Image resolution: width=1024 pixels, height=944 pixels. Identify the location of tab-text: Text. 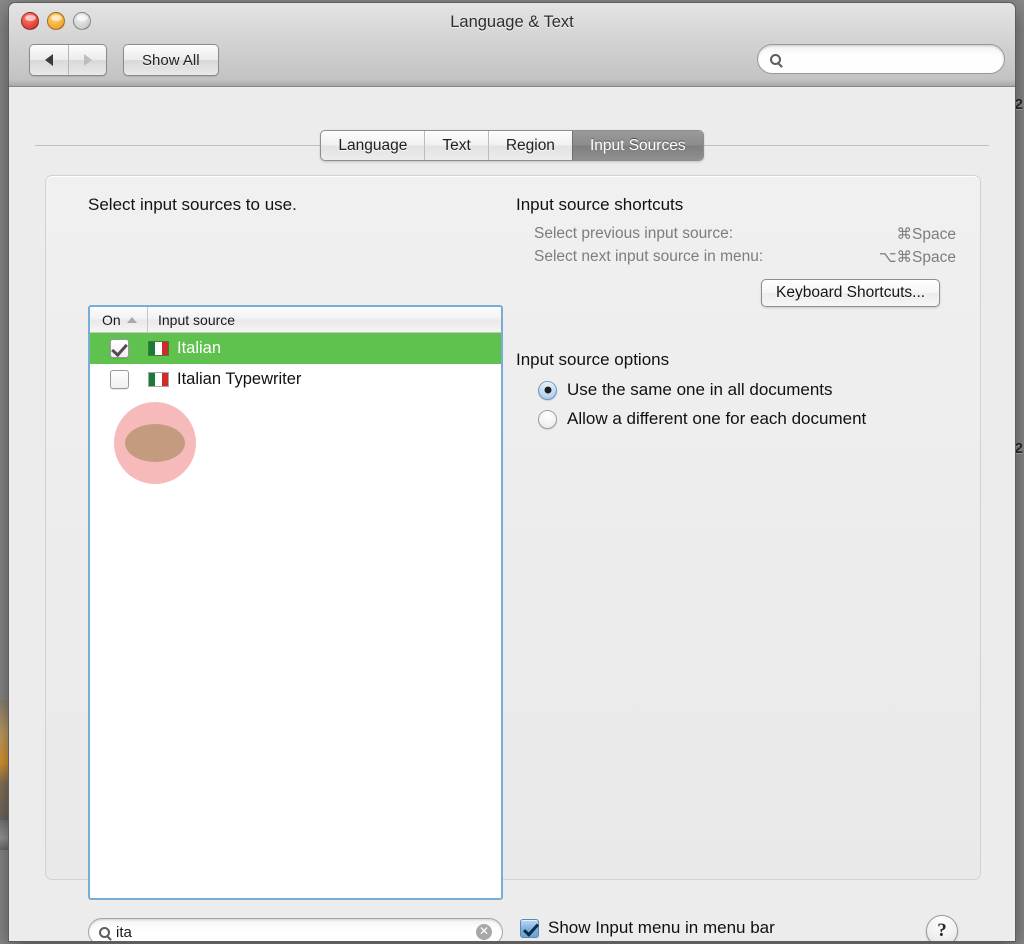
(455, 145).